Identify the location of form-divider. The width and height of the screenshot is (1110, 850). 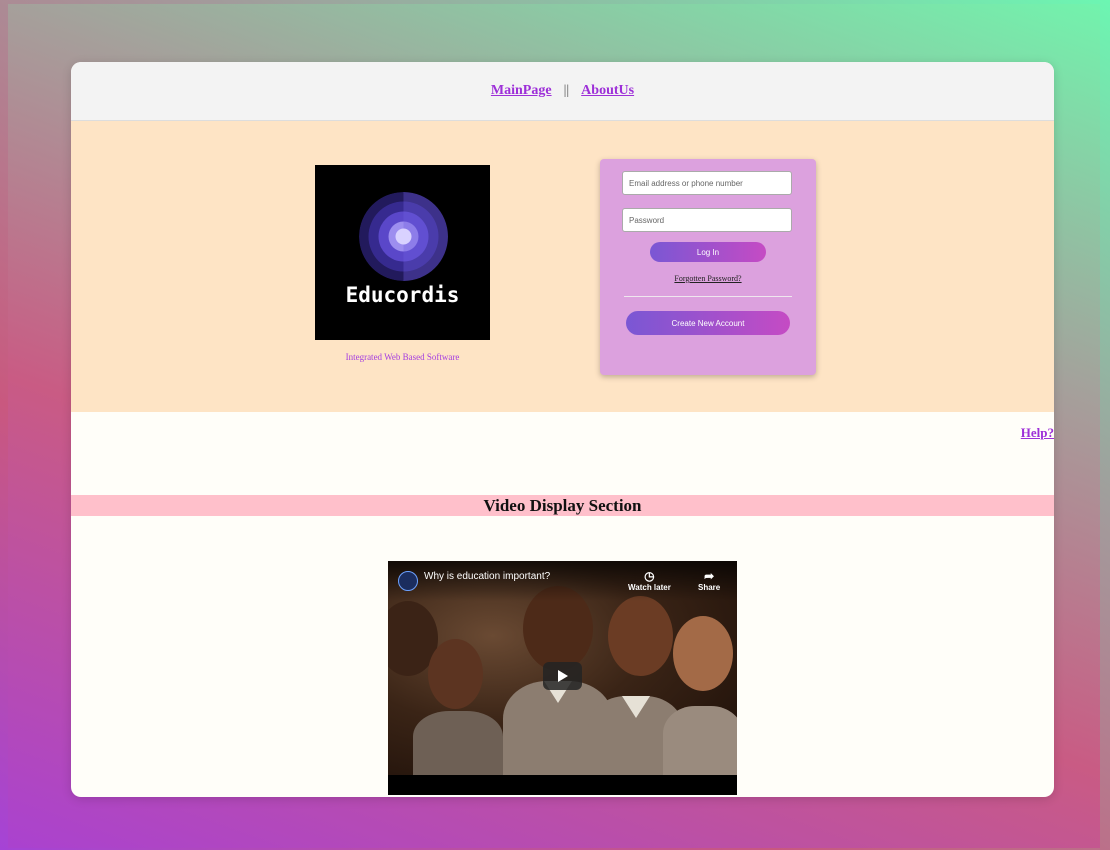
(708, 296).